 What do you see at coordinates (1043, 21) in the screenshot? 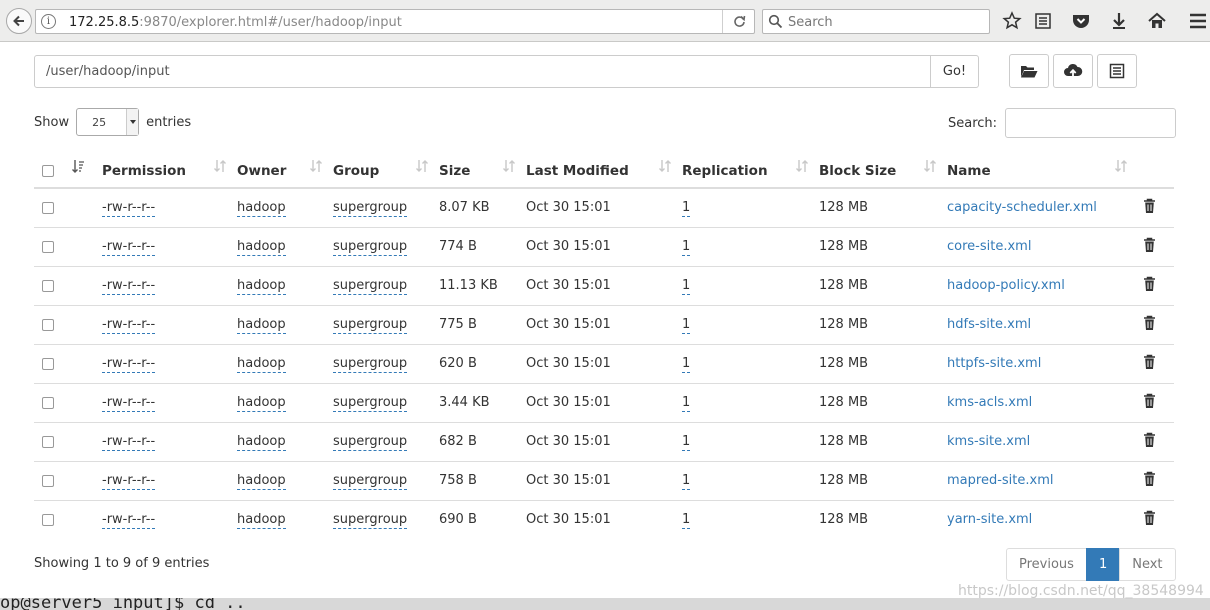
I see `reading-list-icon` at bounding box center [1043, 21].